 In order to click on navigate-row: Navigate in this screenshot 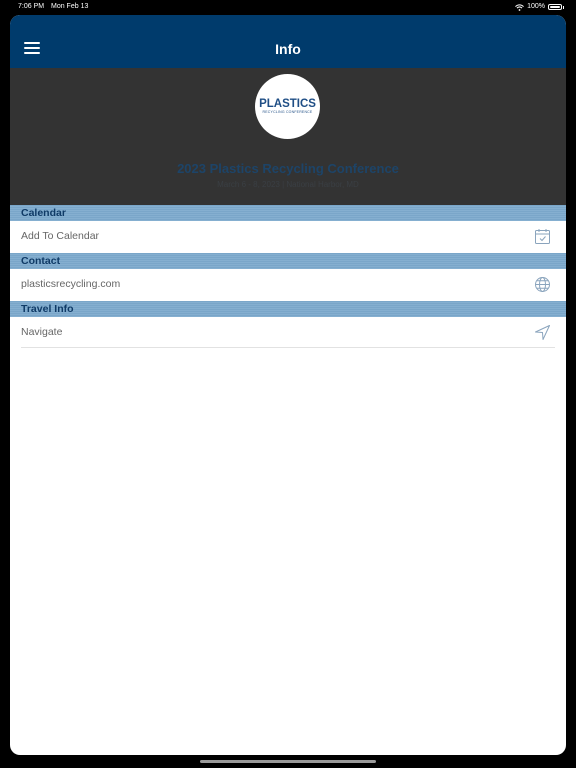, I will do `click(288, 332)`.